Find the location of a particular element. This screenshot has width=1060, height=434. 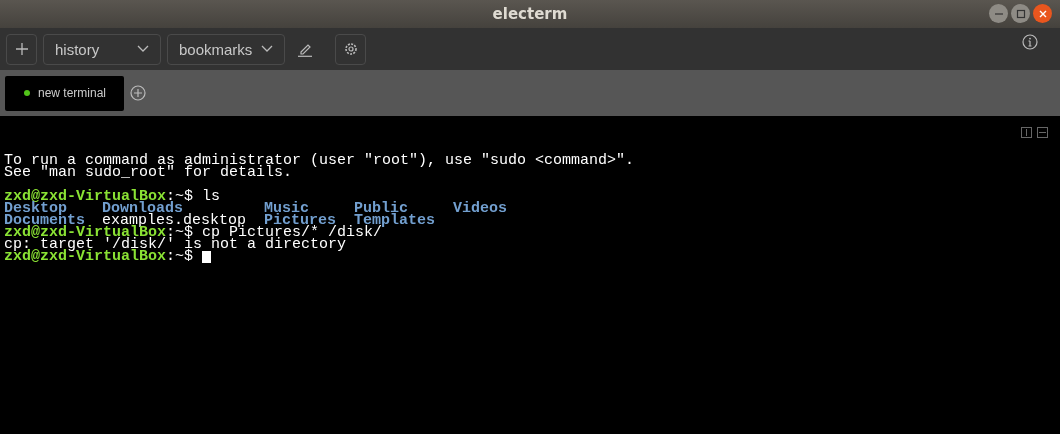

info-icon is located at coordinates (1030, 42).